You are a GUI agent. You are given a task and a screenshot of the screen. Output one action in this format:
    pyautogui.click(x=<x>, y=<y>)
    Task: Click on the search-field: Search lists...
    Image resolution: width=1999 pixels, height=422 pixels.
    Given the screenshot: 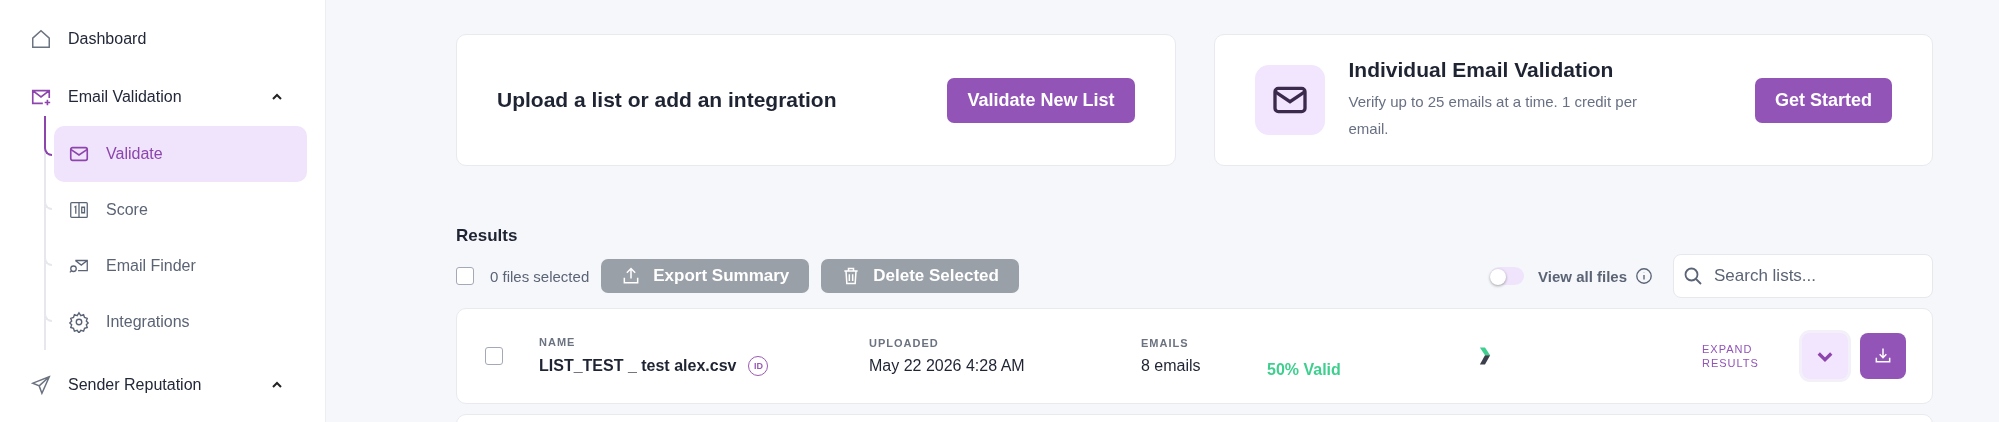 What is the action you would take?
    pyautogui.click(x=1803, y=276)
    